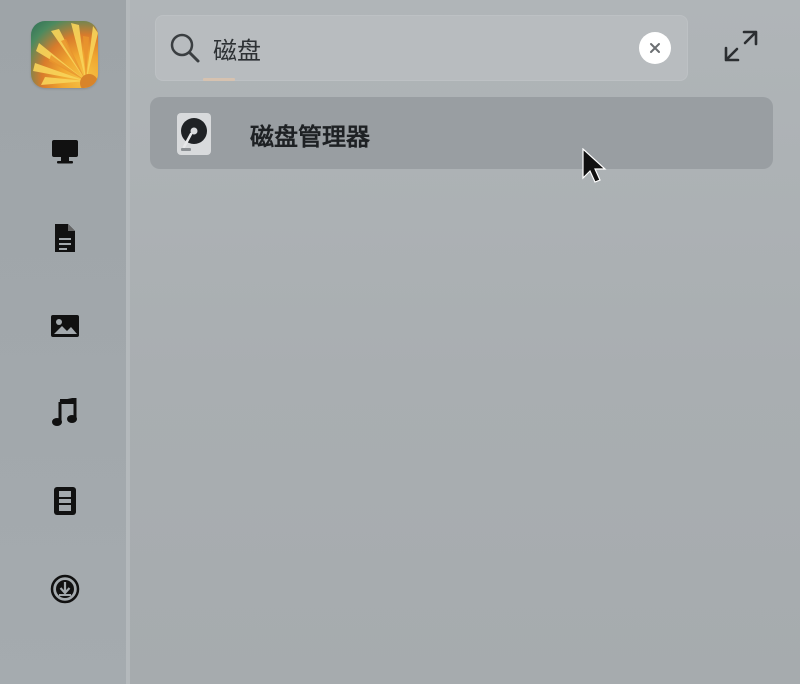 The height and width of the screenshot is (684, 800). What do you see at coordinates (219, 79) in the screenshot?
I see `search-focus-indicator` at bounding box center [219, 79].